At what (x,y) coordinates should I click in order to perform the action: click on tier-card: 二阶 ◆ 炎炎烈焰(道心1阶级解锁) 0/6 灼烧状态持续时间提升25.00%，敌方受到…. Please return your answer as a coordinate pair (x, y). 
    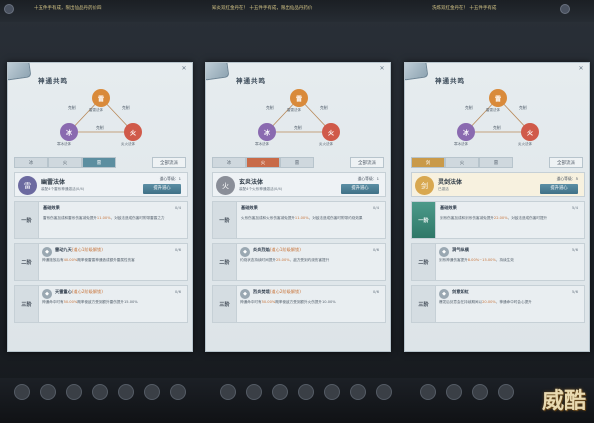
    Looking at the image, I should click on (299, 262).